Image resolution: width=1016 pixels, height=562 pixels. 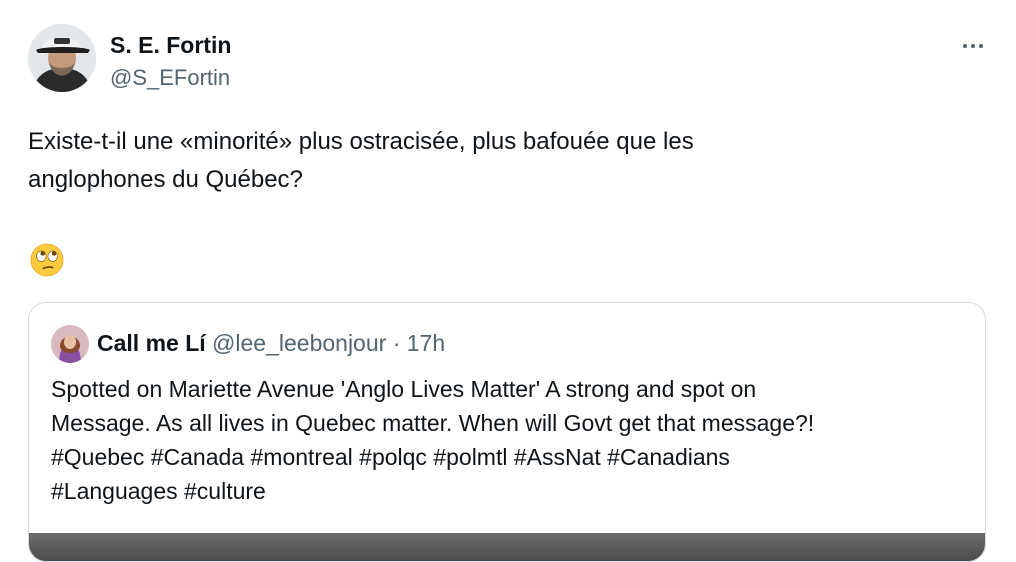 I want to click on author-avatar, so click(x=62, y=58).